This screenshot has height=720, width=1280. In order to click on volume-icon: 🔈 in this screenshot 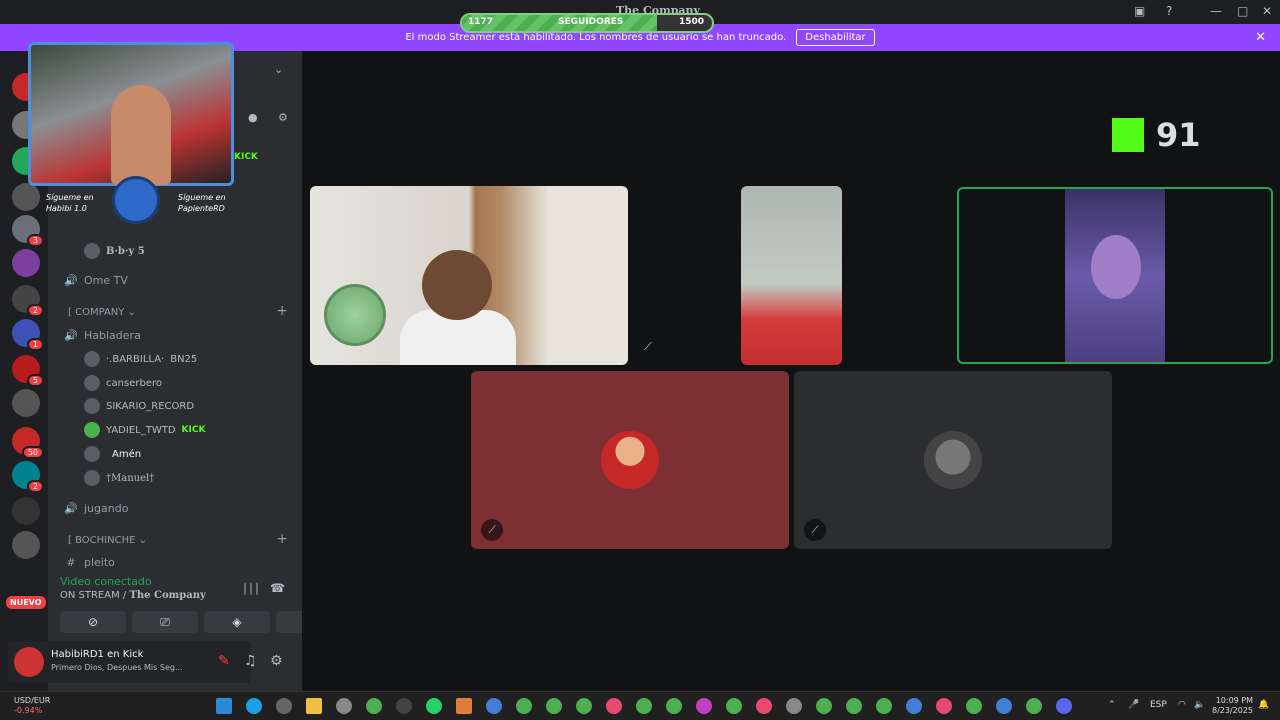, I will do `click(1199, 705)`.